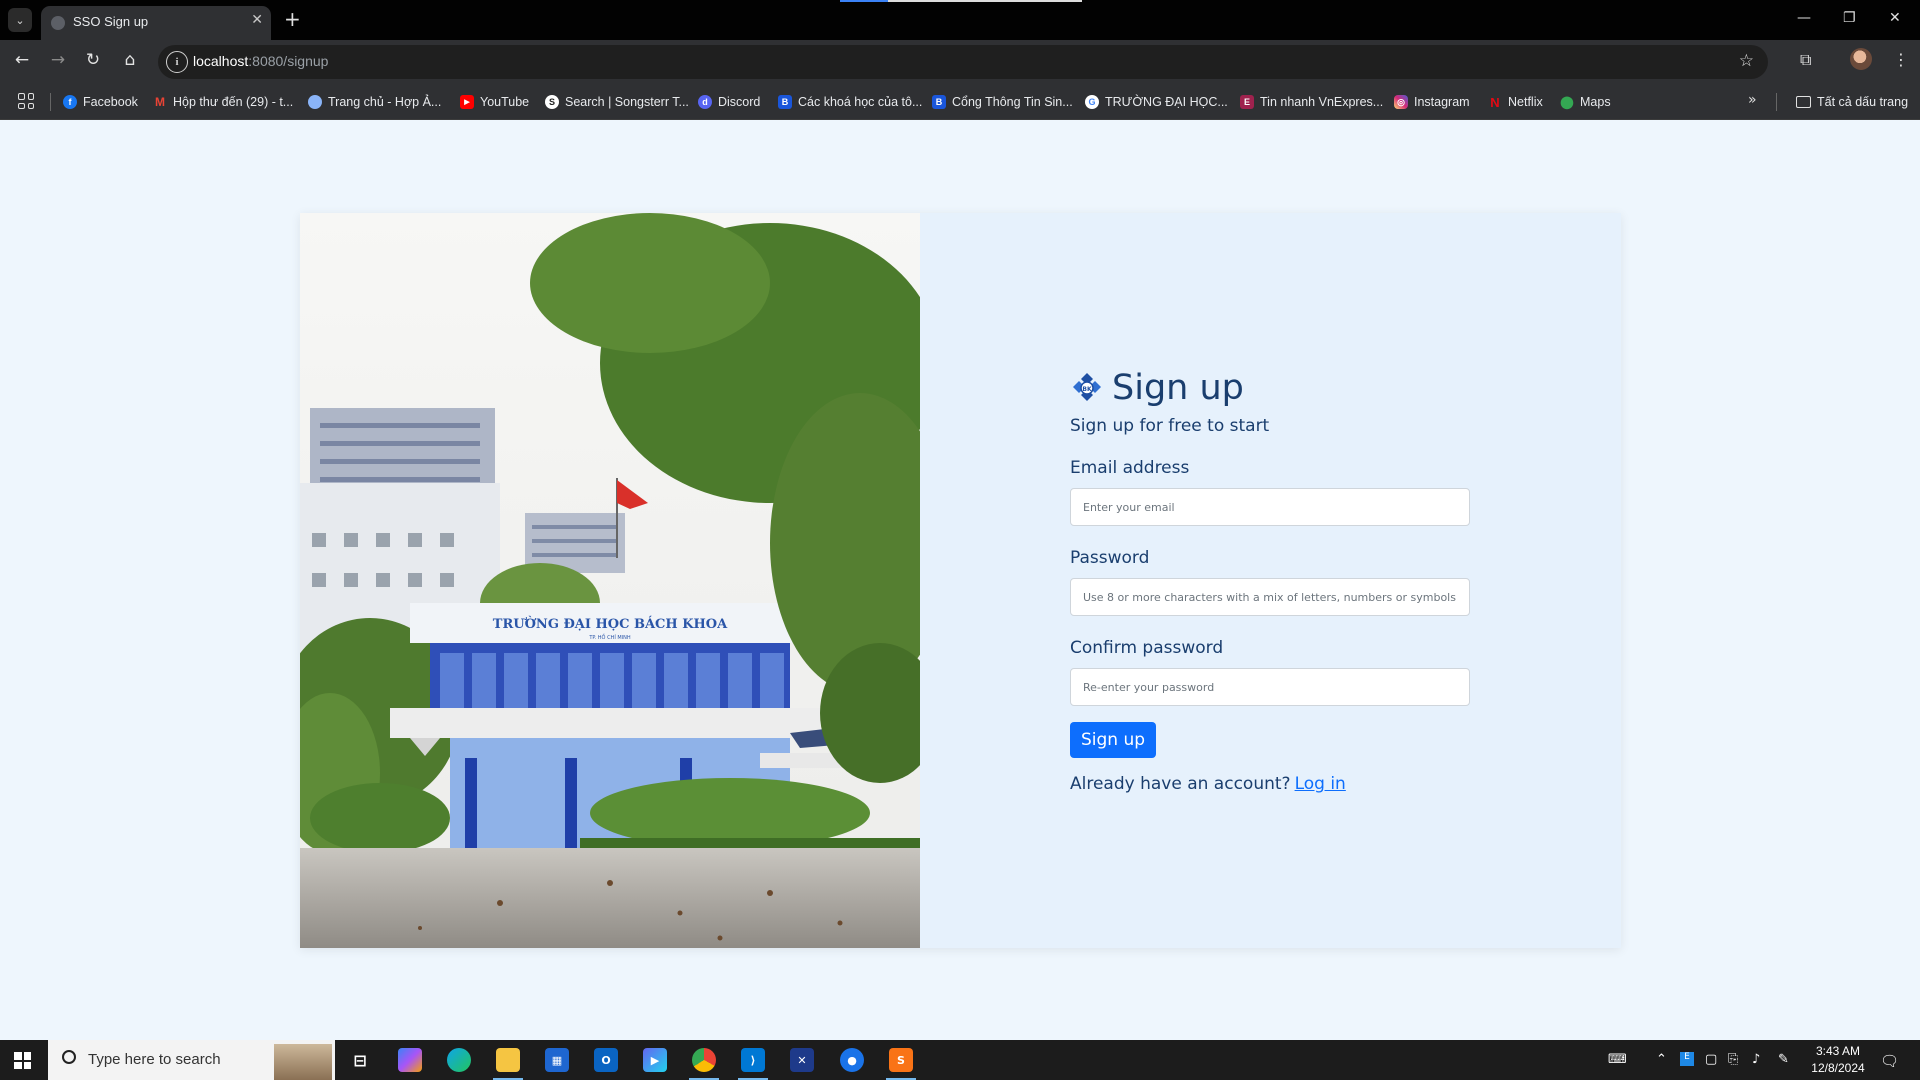  I want to click on more-bookmarks-icon: », so click(1752, 100).